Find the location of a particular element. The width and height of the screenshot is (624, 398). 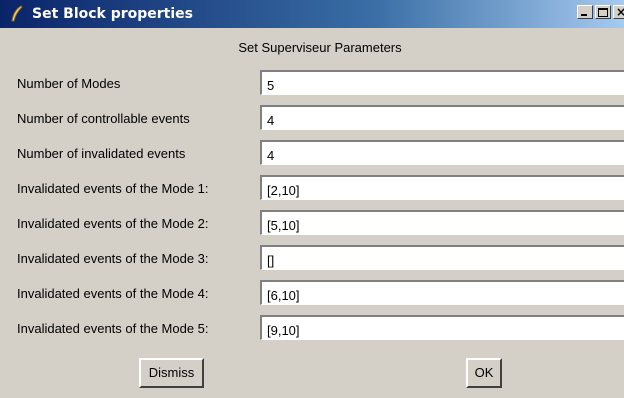

feather-icon is located at coordinates (17, 14).